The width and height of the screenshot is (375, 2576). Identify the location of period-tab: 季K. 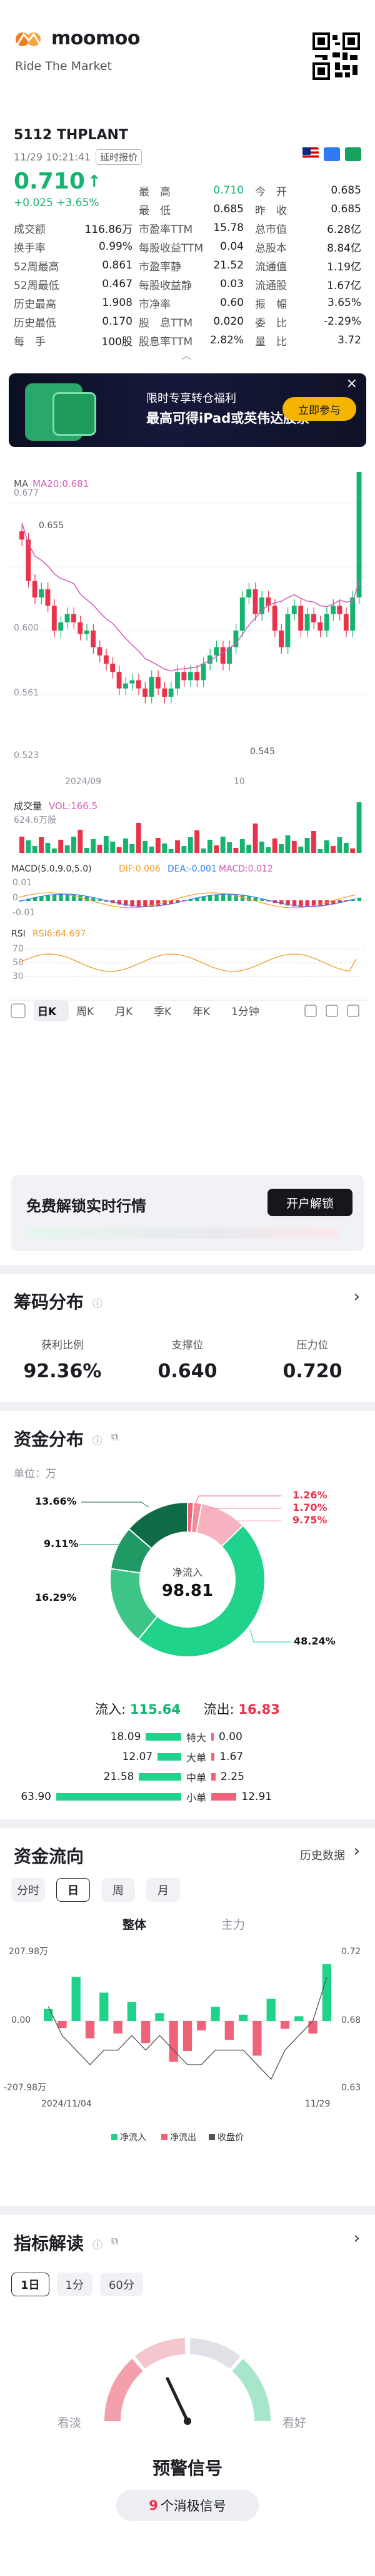
(163, 1012).